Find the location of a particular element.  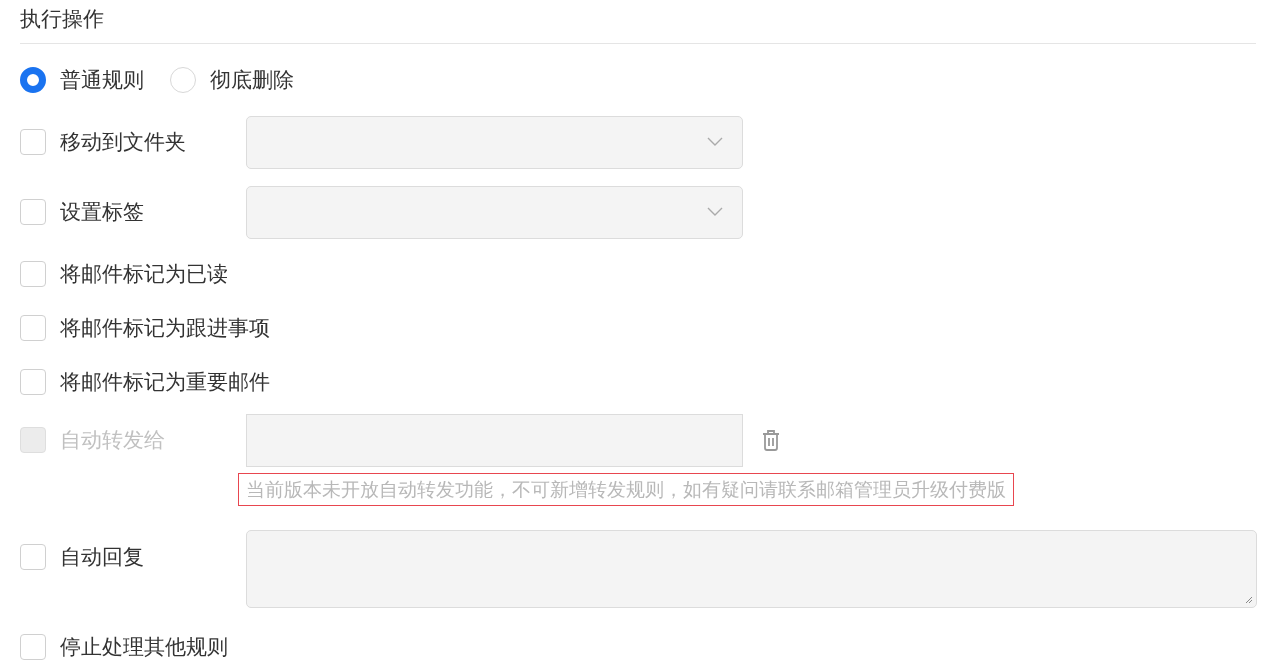

checkbox-label: 停止处理其他规则 is located at coordinates (144, 647).